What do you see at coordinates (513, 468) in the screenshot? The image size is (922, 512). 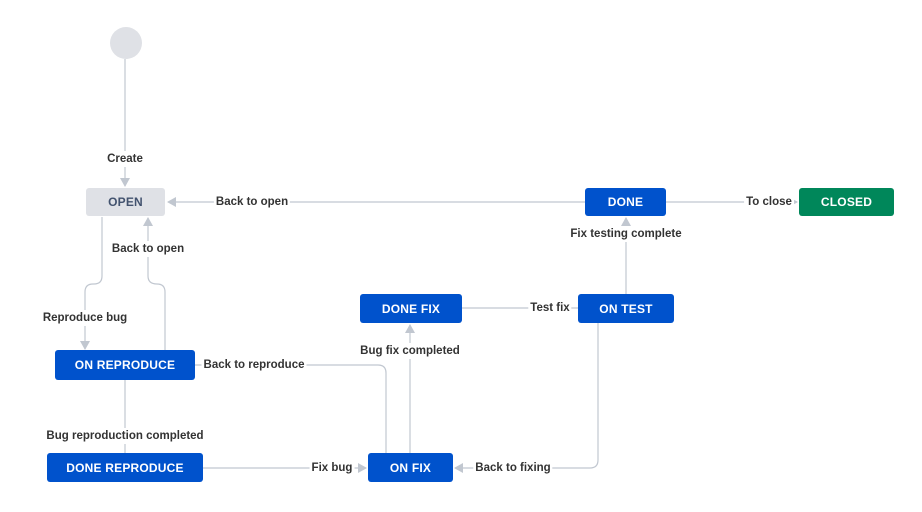 I see `transition-back-to-fixing: Back to fixing` at bounding box center [513, 468].